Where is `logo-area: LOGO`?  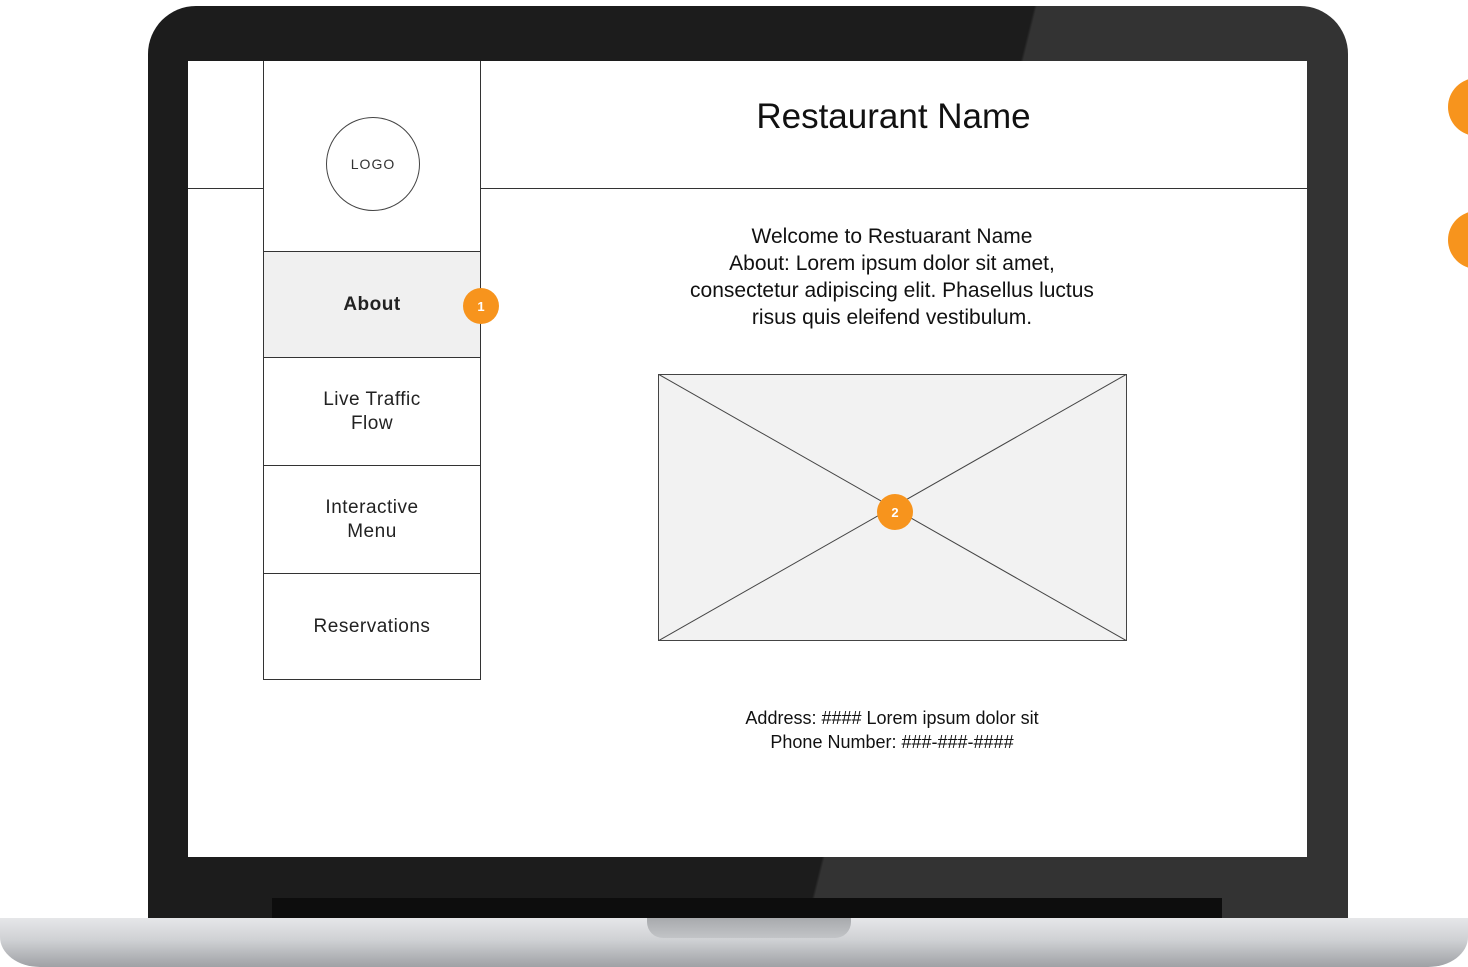 logo-area: LOGO is located at coordinates (372, 156).